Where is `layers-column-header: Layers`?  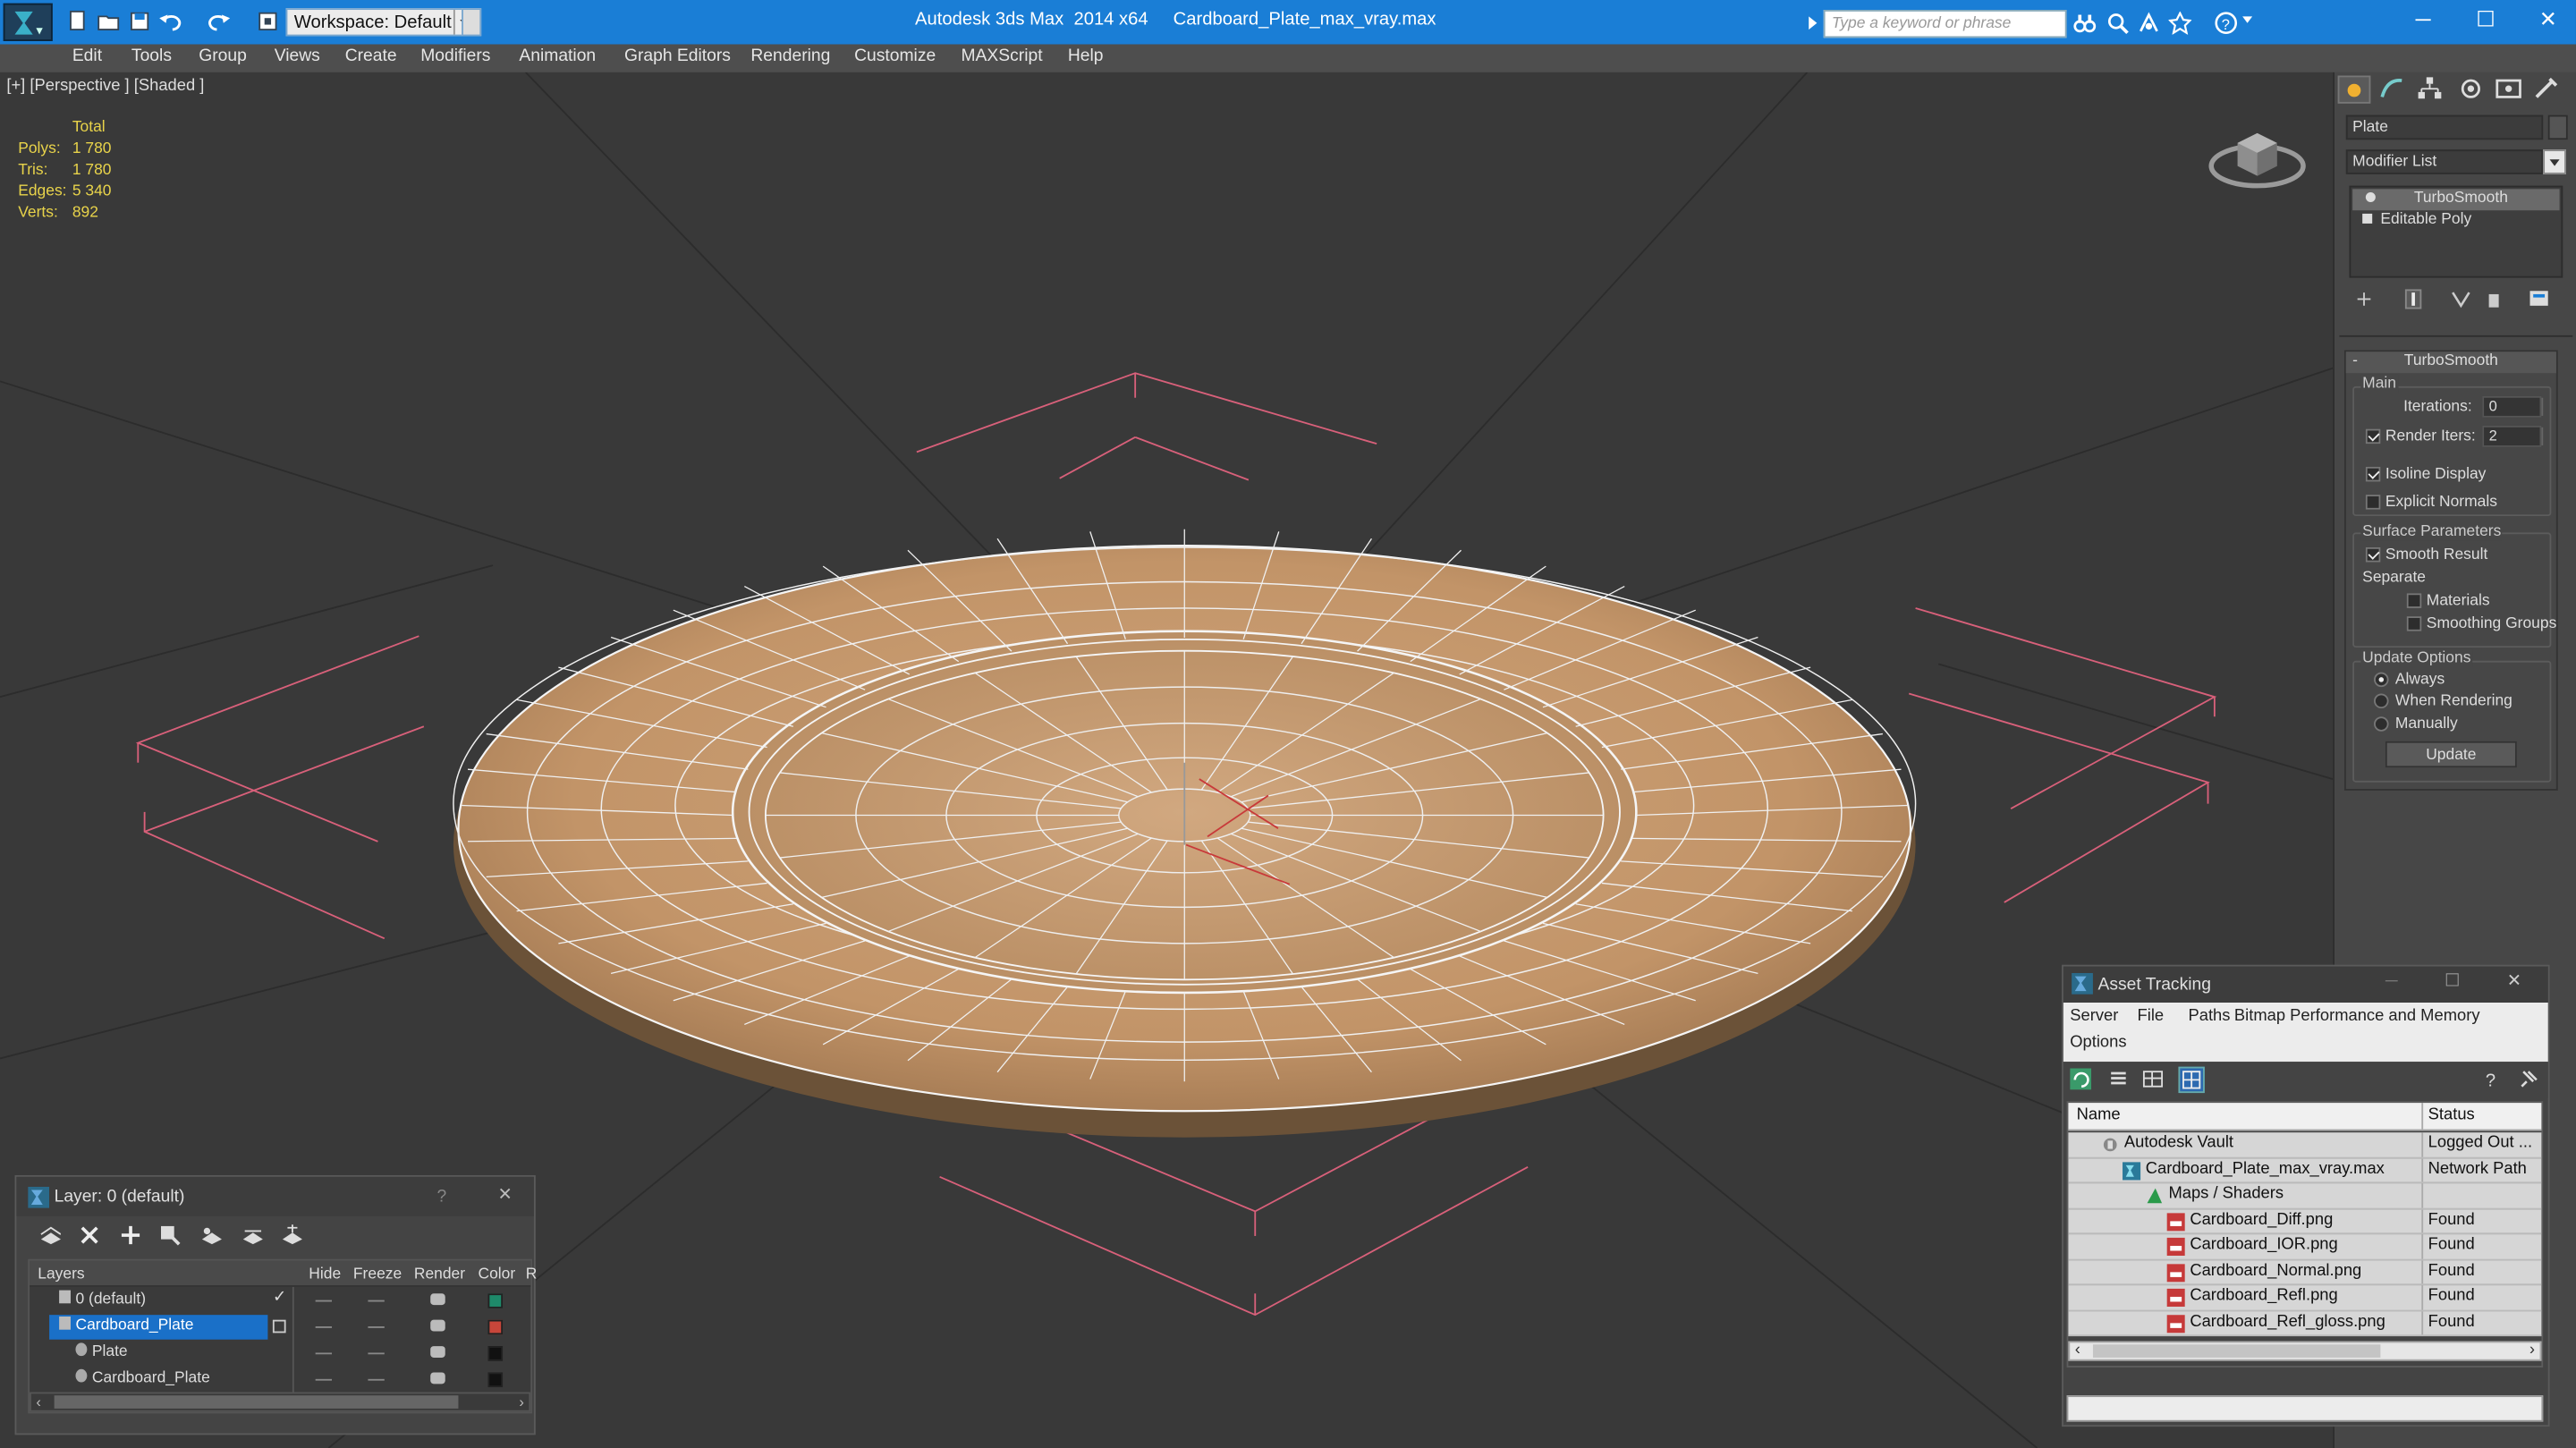 layers-column-header: Layers is located at coordinates (61, 1274).